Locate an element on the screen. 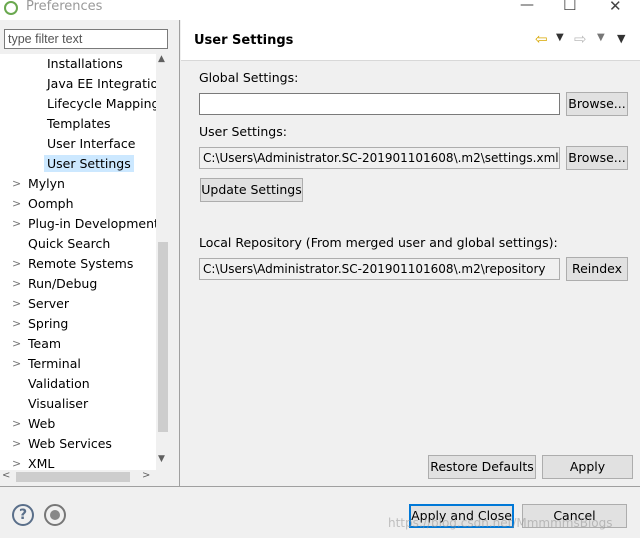 Image resolution: width=640 pixels, height=547 pixels. minimize-icon: — is located at coordinates (527, 6).